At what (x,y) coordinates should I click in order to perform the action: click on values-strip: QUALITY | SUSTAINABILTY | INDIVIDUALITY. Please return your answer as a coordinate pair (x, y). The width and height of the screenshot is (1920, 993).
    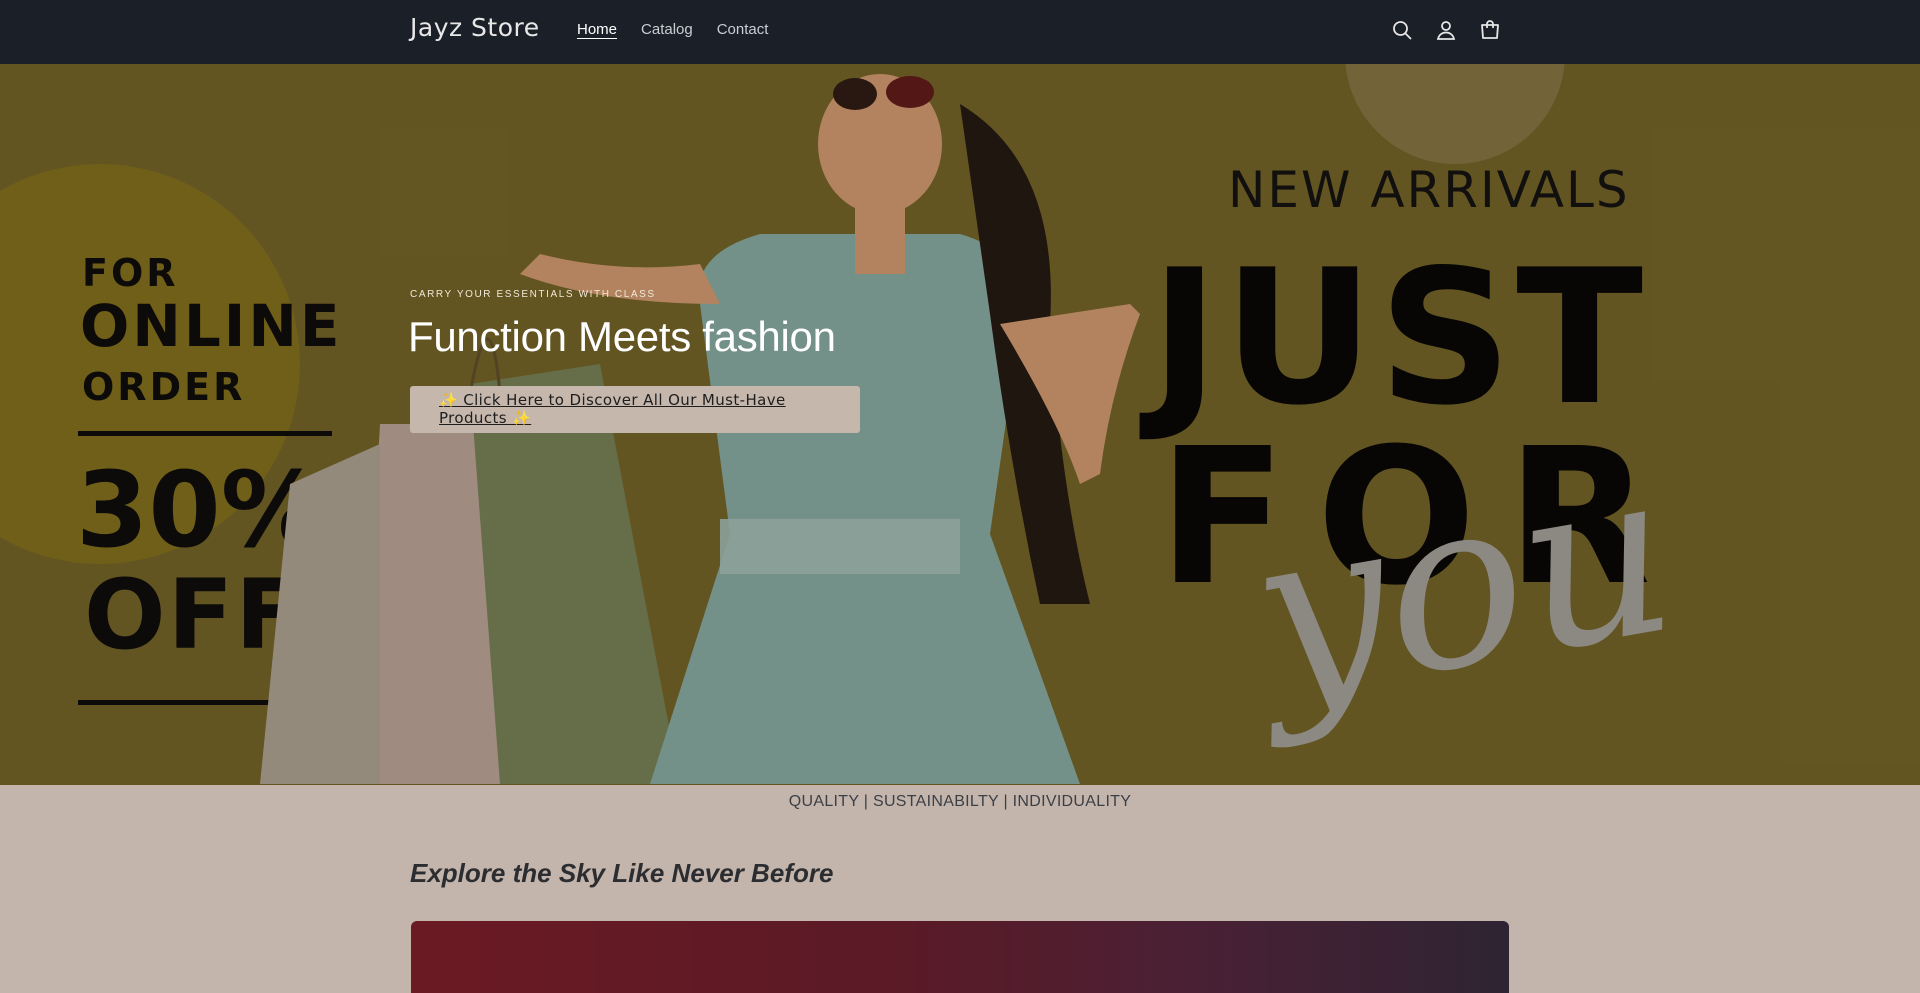
    Looking at the image, I should click on (960, 801).